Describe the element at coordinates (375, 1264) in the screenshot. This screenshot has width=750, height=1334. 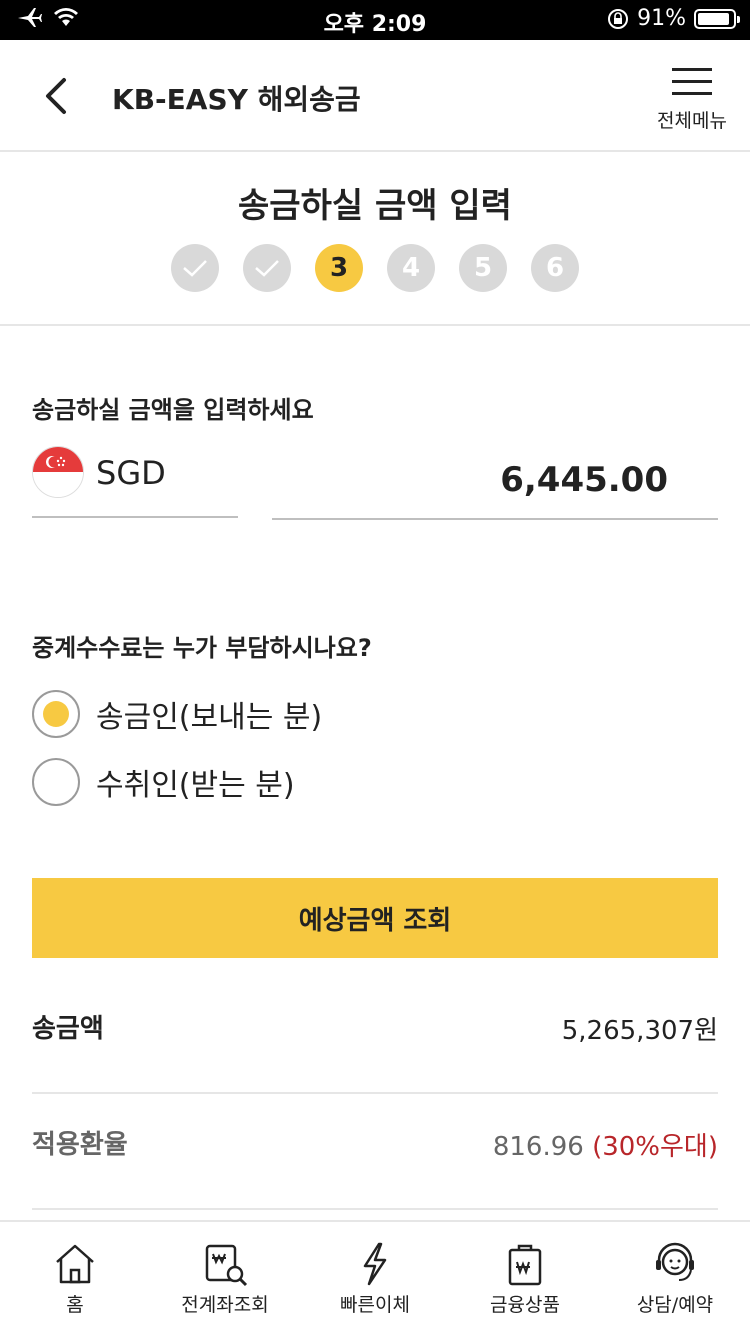
I see `lightning-icon` at that location.